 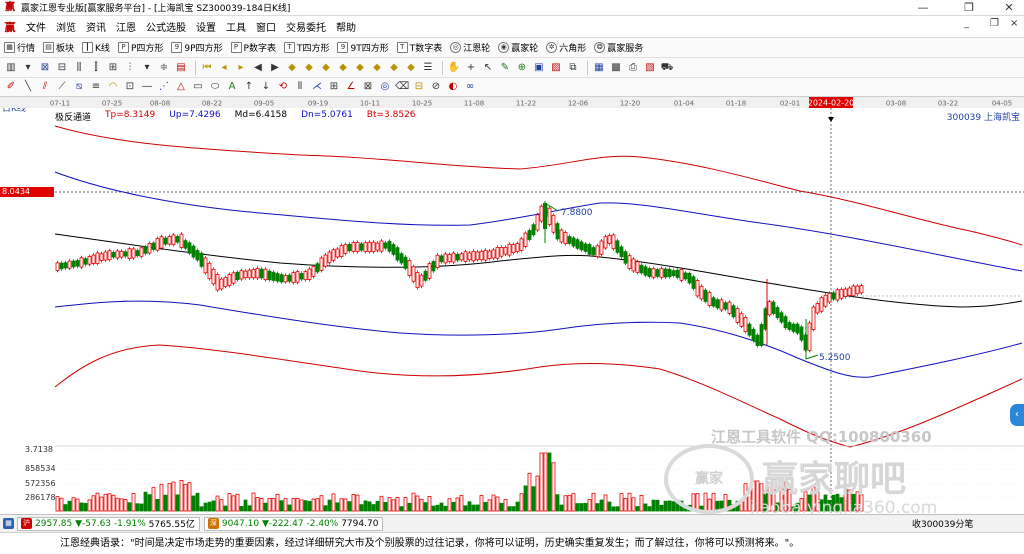 I want to click on loop-icon: ∞, so click(x=470, y=87).